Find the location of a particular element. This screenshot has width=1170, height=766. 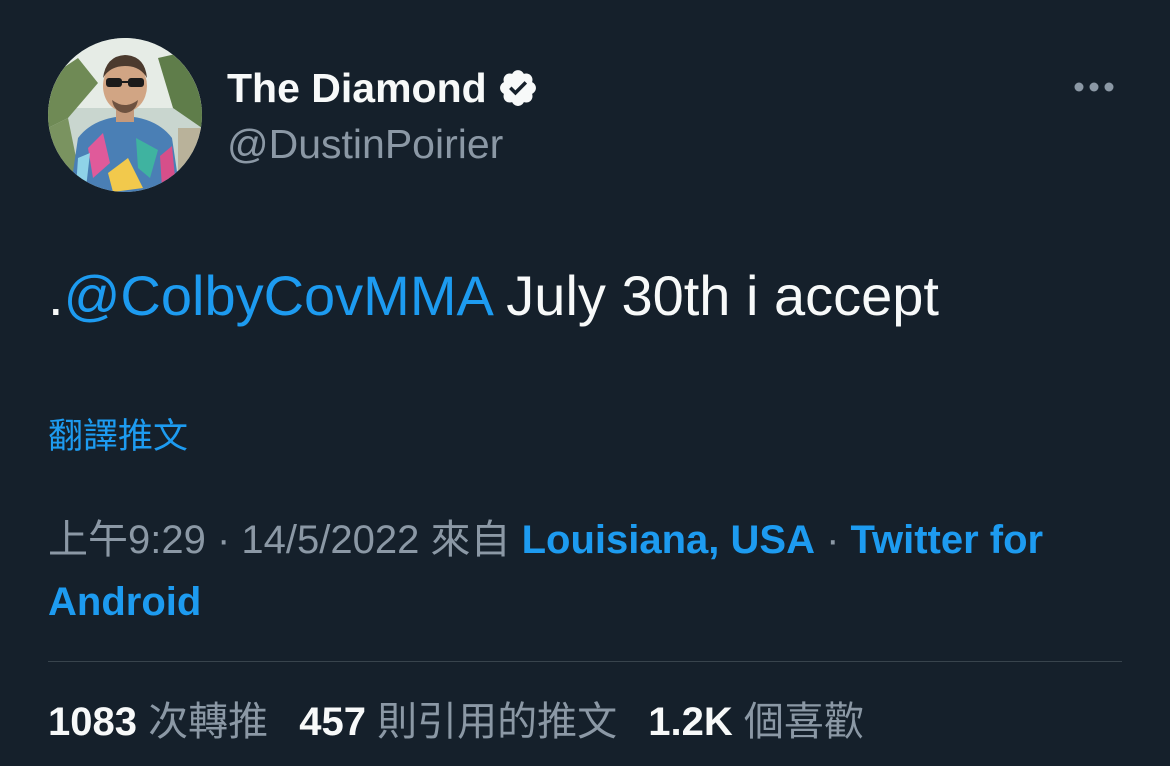

quotes-stat: 457 則引用的推文 is located at coordinates (458, 722).